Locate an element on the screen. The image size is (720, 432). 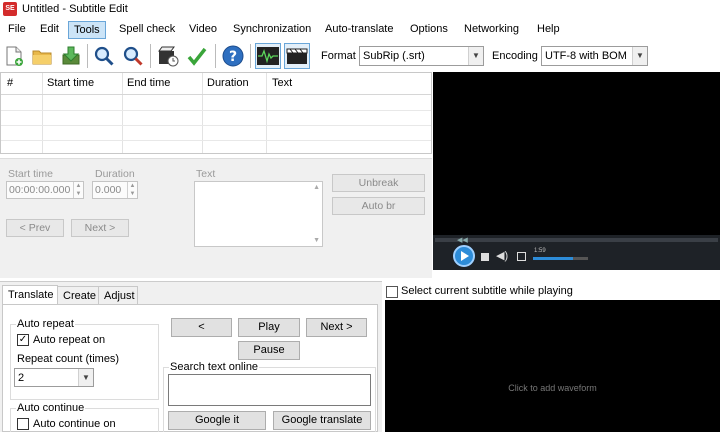
encoding-value: UTF-8 with BOM is located at coordinates (586, 56).